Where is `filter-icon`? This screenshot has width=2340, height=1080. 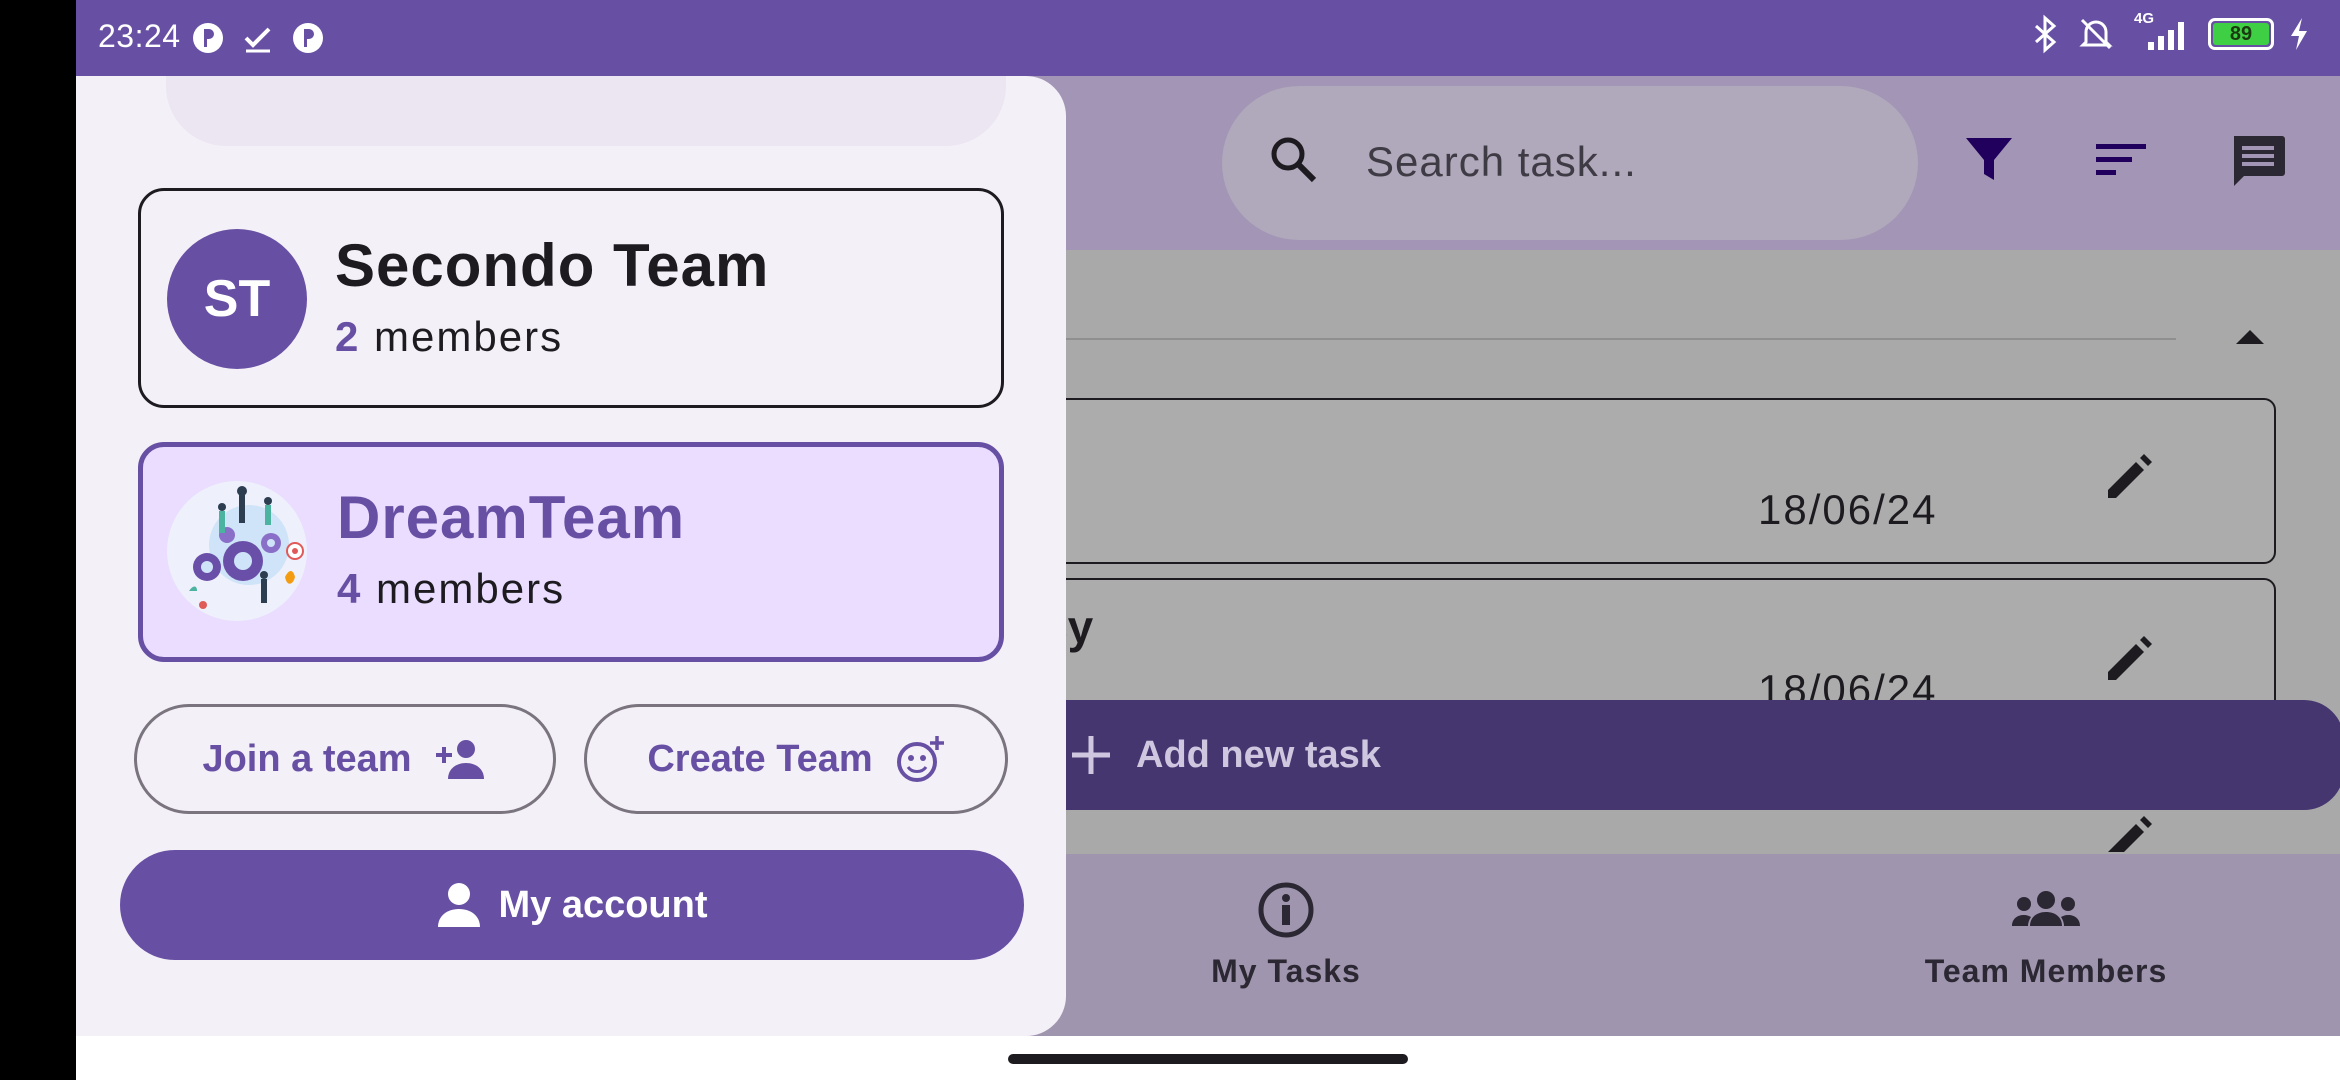
filter-icon is located at coordinates (1989, 159).